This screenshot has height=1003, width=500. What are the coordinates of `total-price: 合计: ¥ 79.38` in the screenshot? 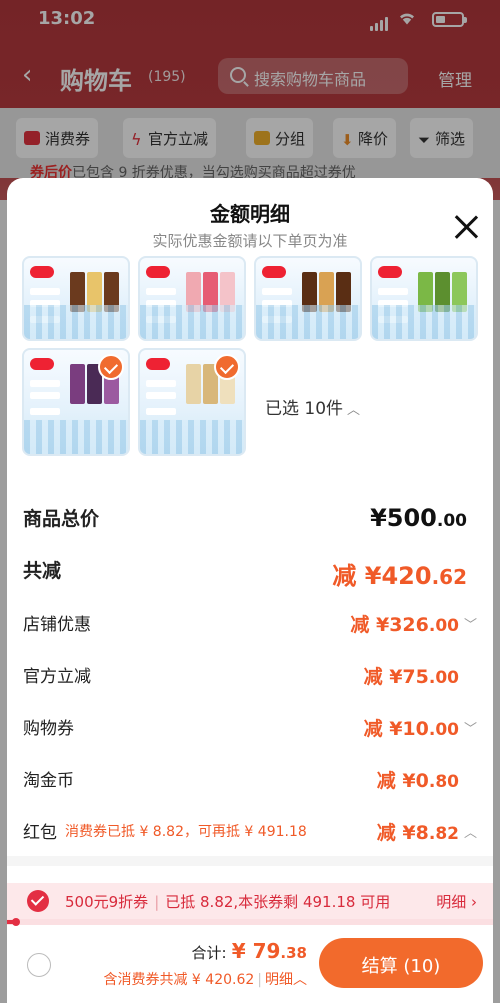 It's located at (249, 951).